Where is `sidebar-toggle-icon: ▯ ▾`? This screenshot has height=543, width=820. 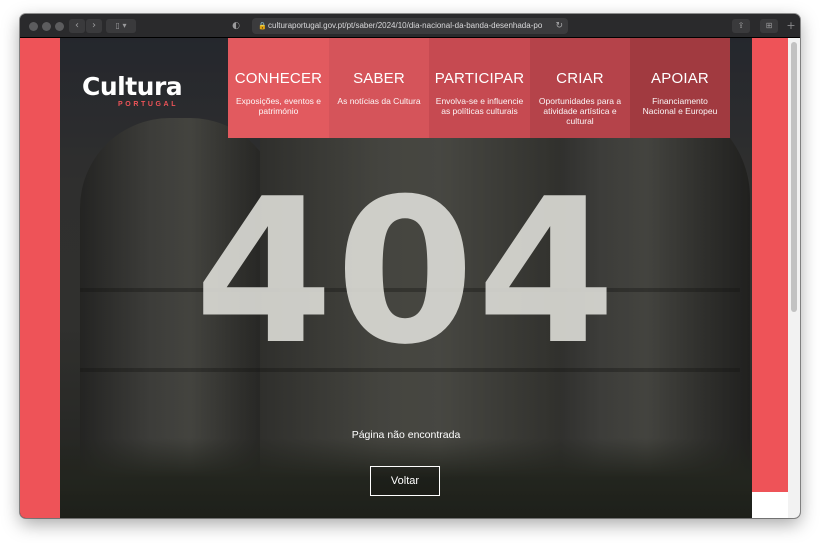 sidebar-toggle-icon: ▯ ▾ is located at coordinates (121, 26).